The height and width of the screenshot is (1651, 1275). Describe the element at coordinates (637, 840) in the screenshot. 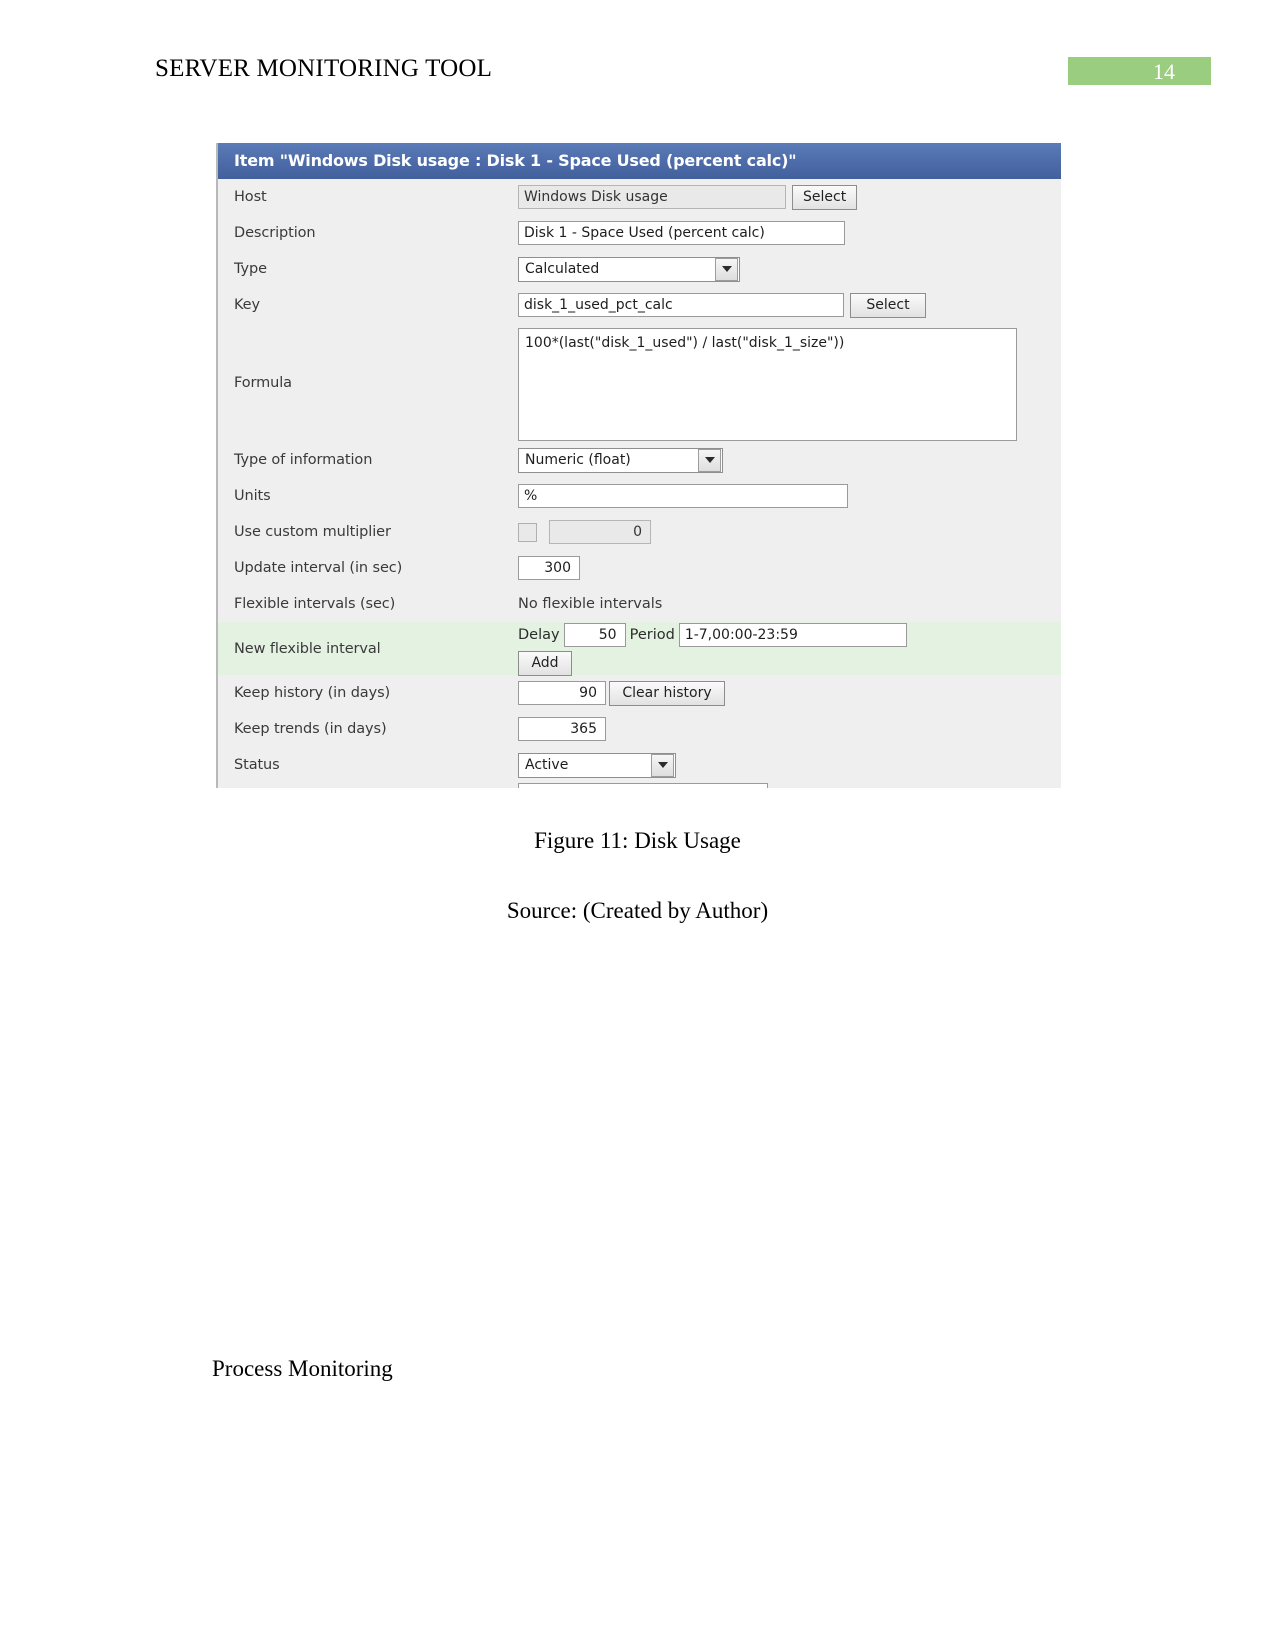

I see `figure-caption: Figure 11: Disk Usage` at that location.